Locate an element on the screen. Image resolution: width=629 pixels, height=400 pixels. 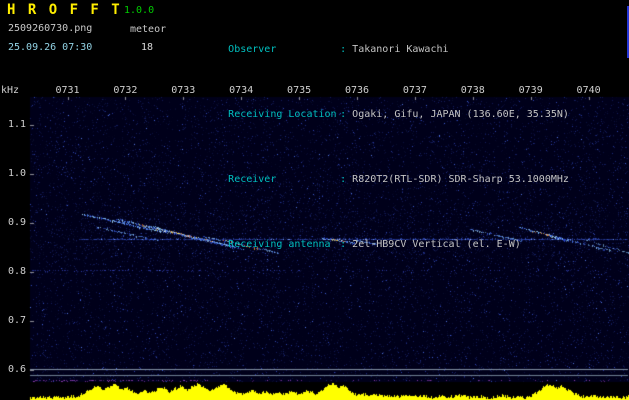
x-tick-label: 0739 is located at coordinates (530, 90).